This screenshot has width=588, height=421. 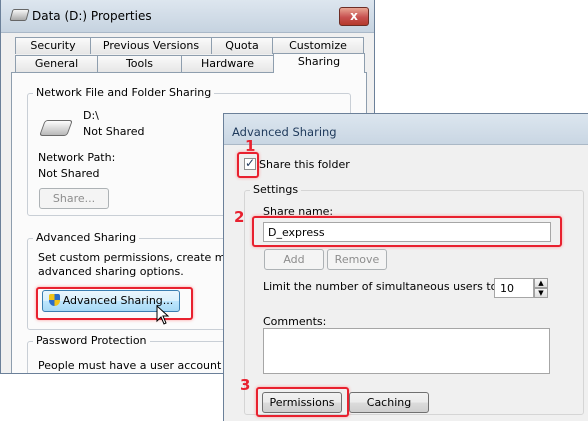 What do you see at coordinates (239, 217) in the screenshot?
I see `annotation-number-2: 2` at bounding box center [239, 217].